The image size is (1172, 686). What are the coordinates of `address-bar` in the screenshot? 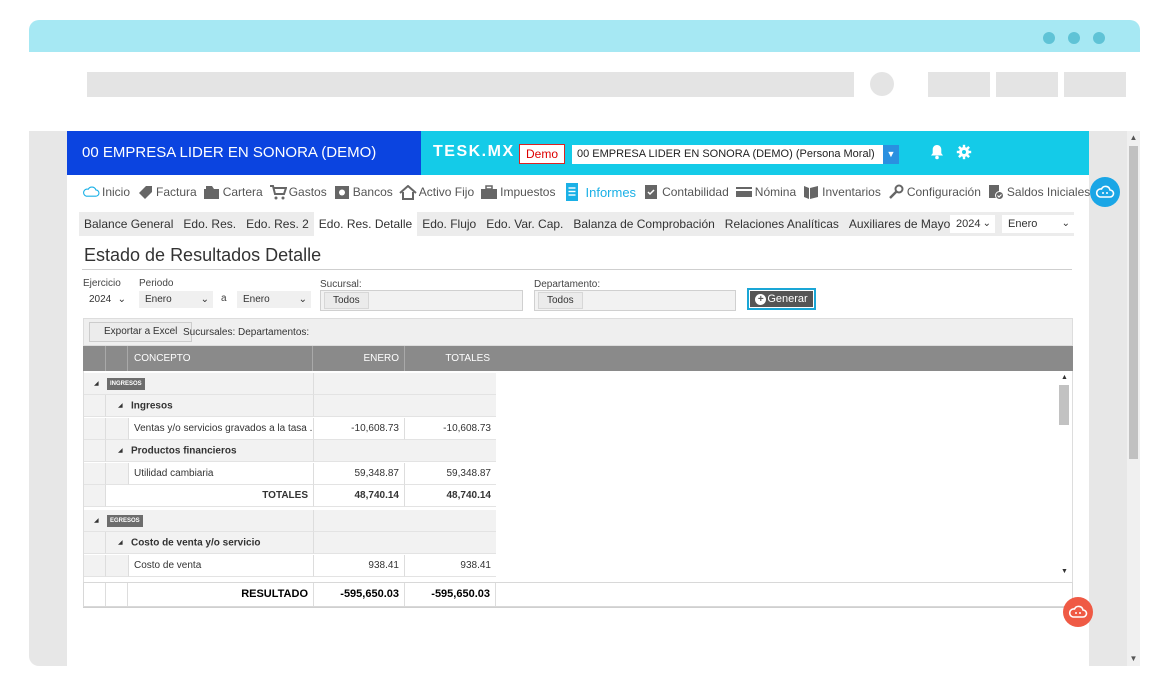 It's located at (470, 84).